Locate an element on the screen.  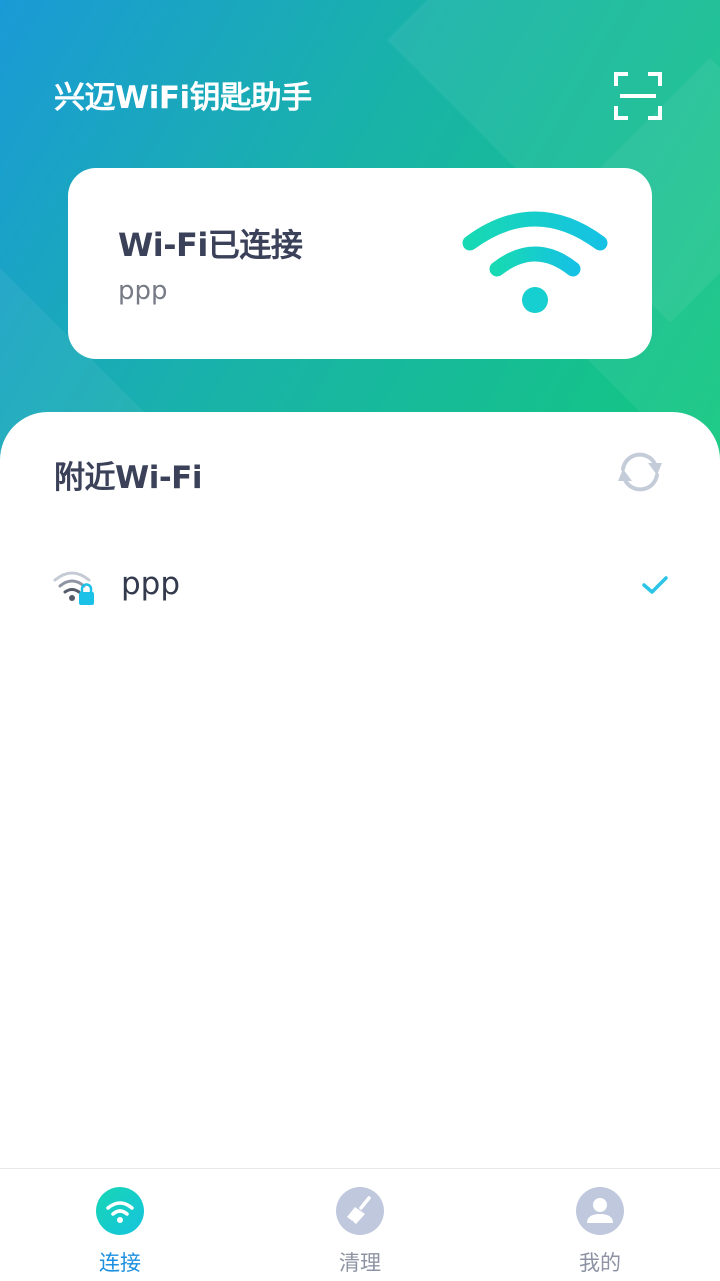
broom-icon is located at coordinates (360, 1211).